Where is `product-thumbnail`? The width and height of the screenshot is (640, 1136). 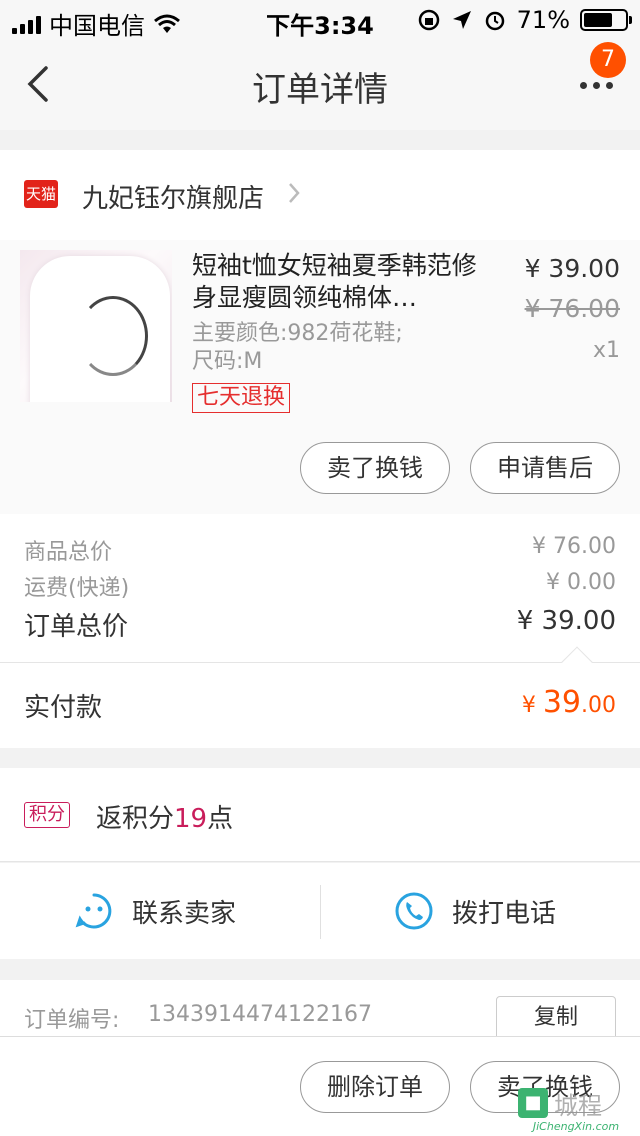
product-thumbnail is located at coordinates (96, 326).